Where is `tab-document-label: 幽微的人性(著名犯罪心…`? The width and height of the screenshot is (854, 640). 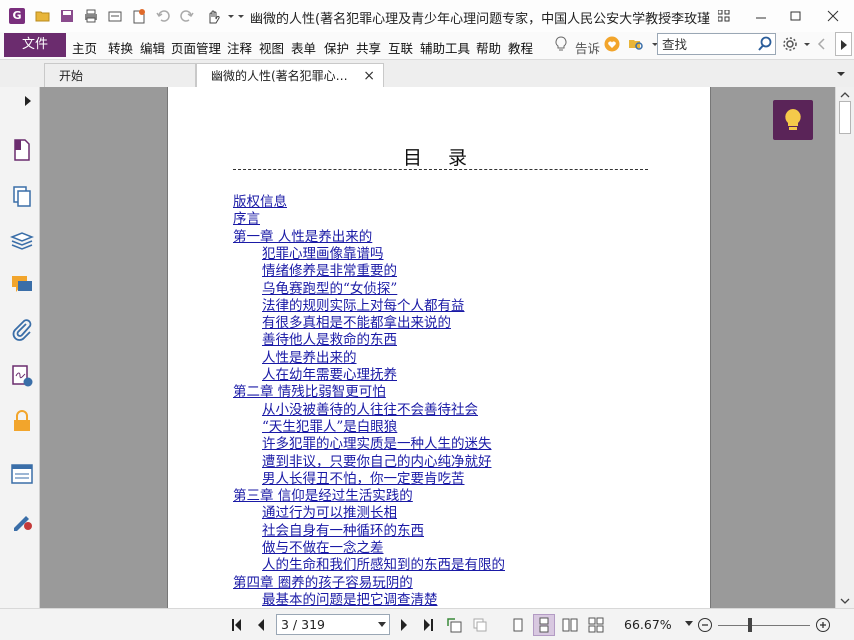 tab-document-label: 幽微的人性(著名犯罪心… is located at coordinates (279, 76).